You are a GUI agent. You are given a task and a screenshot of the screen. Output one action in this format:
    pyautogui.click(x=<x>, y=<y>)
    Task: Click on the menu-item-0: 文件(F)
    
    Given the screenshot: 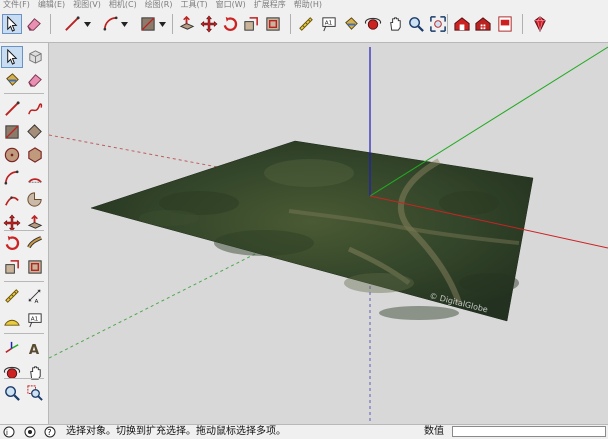 What is the action you would take?
    pyautogui.click(x=17, y=5)
    